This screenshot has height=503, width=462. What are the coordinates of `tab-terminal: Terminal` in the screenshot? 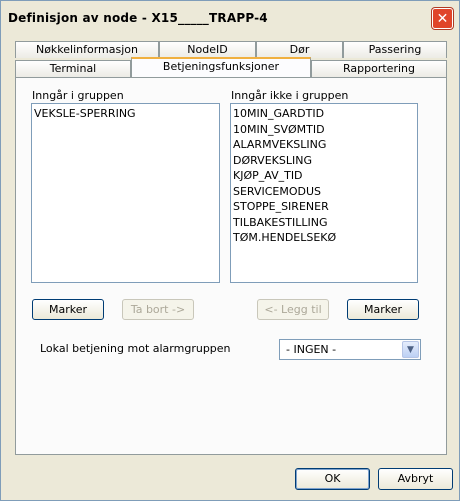 It's located at (73, 68).